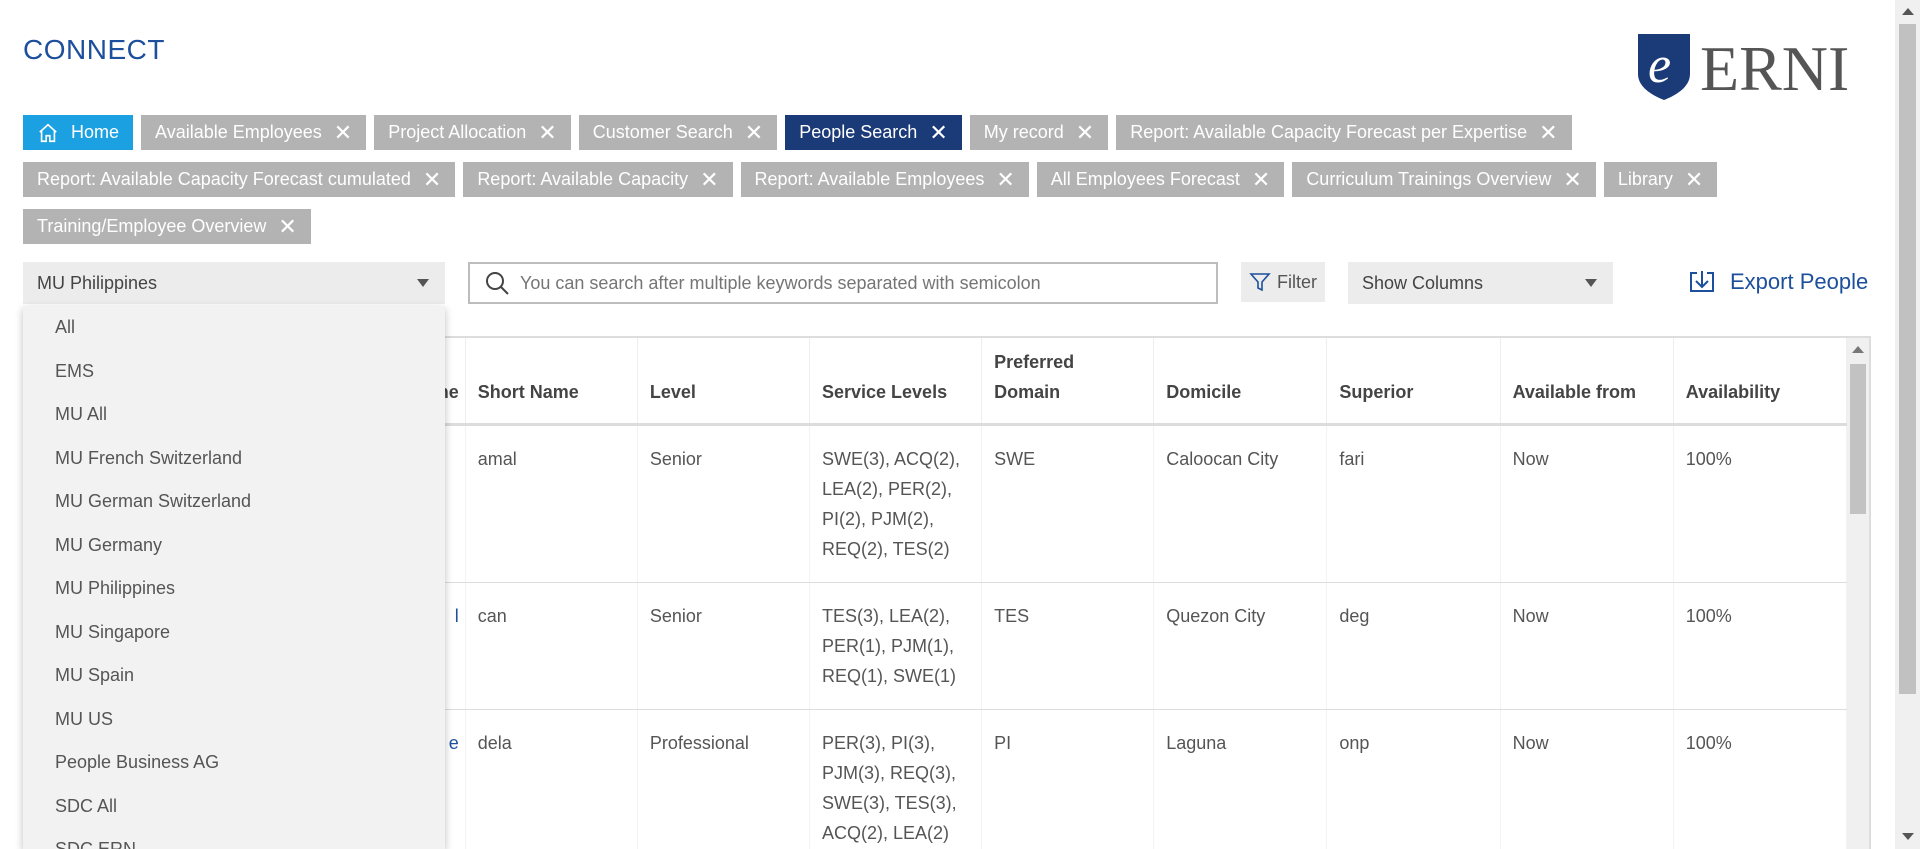 The height and width of the screenshot is (849, 1920). Describe the element at coordinates (1760, 382) in the screenshot. I see `column-header-availability: Availability` at that location.